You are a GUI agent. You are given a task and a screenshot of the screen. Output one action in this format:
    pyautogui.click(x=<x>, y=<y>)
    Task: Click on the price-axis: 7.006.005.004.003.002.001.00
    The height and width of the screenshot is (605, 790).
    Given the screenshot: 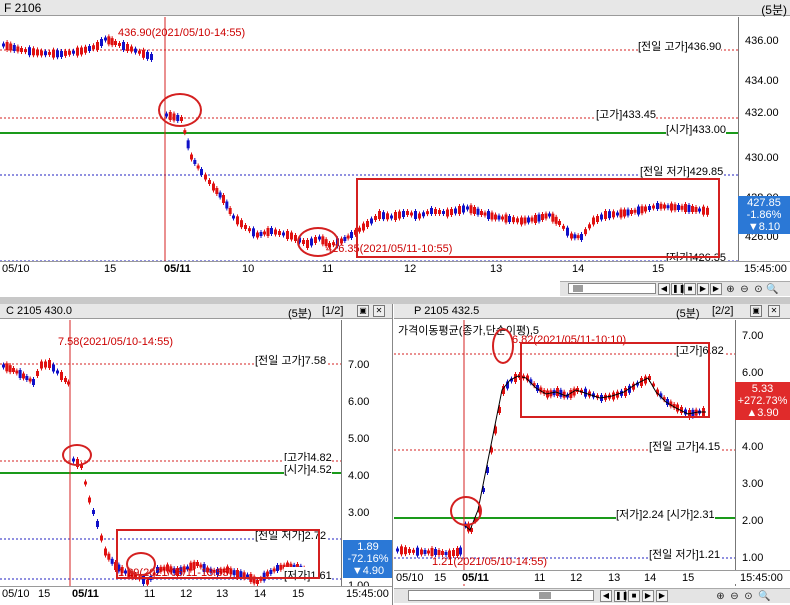 What is the action you would take?
    pyautogui.click(x=762, y=453)
    